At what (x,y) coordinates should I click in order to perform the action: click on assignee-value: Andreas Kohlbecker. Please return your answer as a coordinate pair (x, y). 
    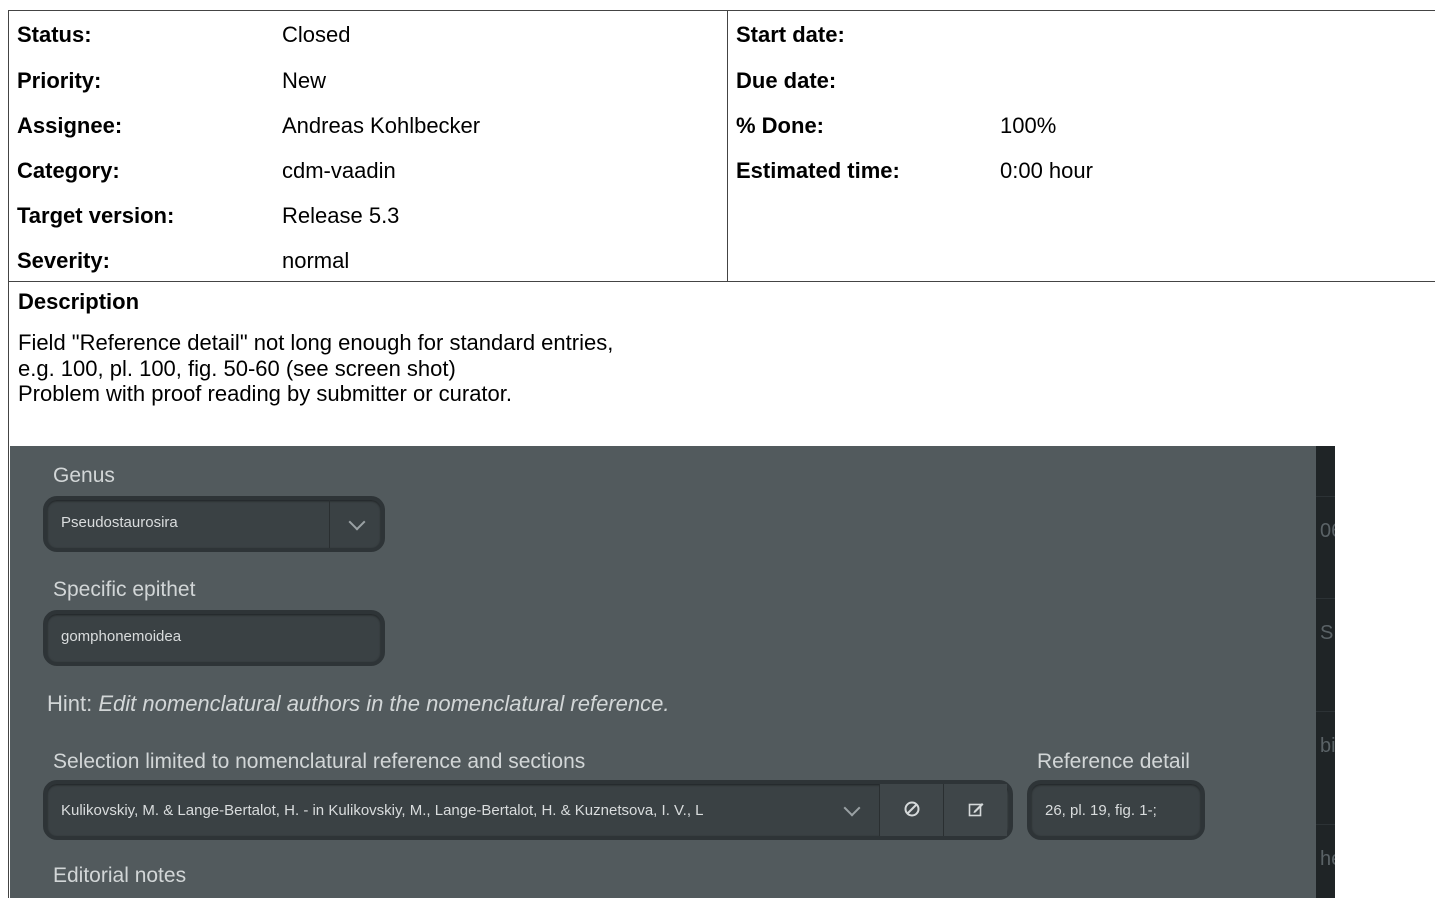
    Looking at the image, I should click on (381, 126).